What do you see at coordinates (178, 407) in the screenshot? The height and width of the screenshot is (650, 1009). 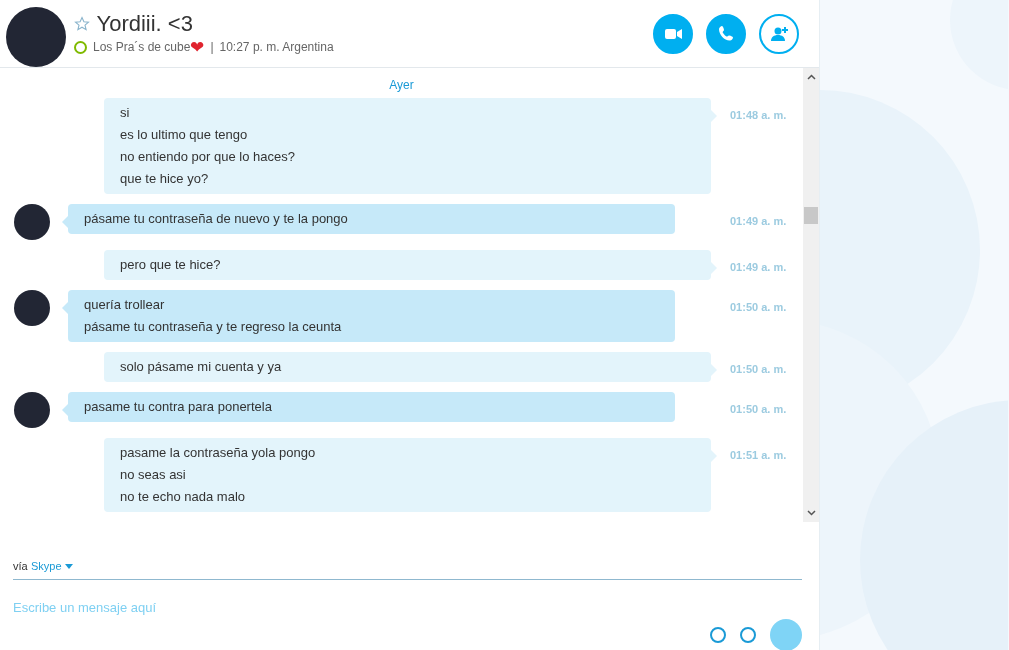 I see `message-text: pasame tu contra para ponertela` at bounding box center [178, 407].